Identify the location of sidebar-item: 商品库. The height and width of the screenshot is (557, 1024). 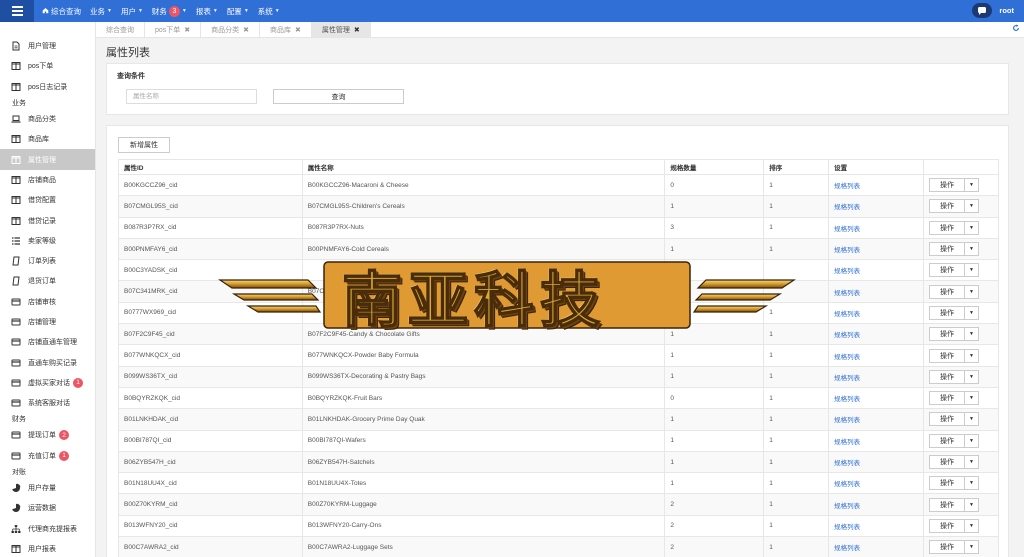
(47, 139).